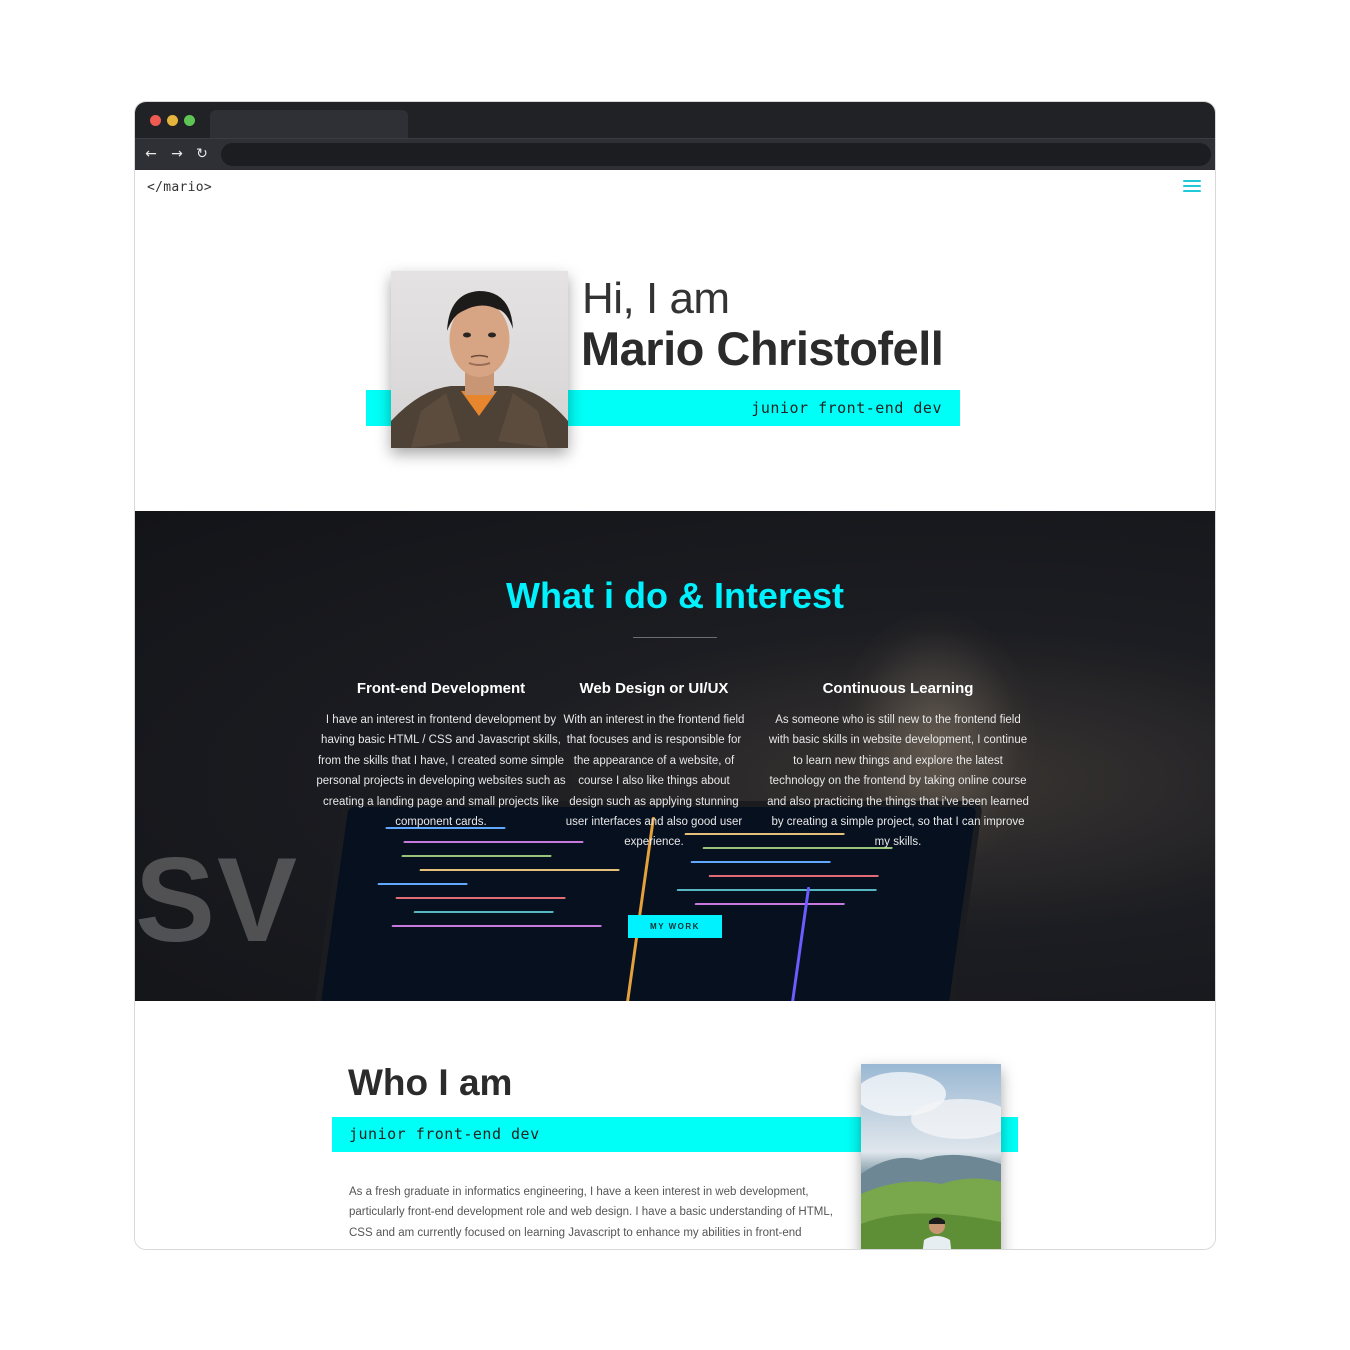 The width and height of the screenshot is (1350, 1350). What do you see at coordinates (441, 688) in the screenshot?
I see `column-title: Front-end Development` at bounding box center [441, 688].